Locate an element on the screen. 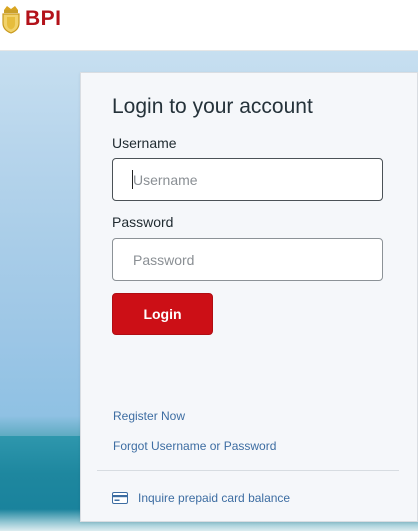 The height and width of the screenshot is (531, 418). username-label: Username is located at coordinates (144, 143).